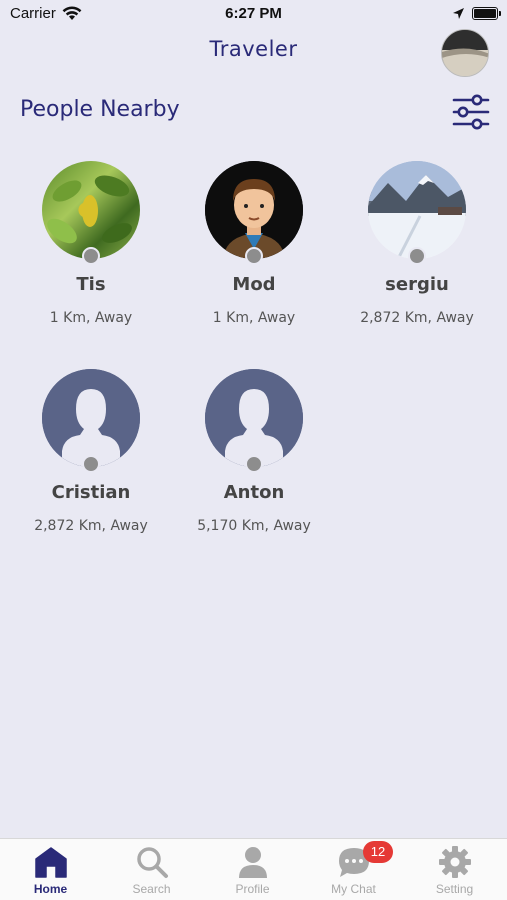 The image size is (507, 900). What do you see at coordinates (454, 889) in the screenshot?
I see `tab-label: Setting` at bounding box center [454, 889].